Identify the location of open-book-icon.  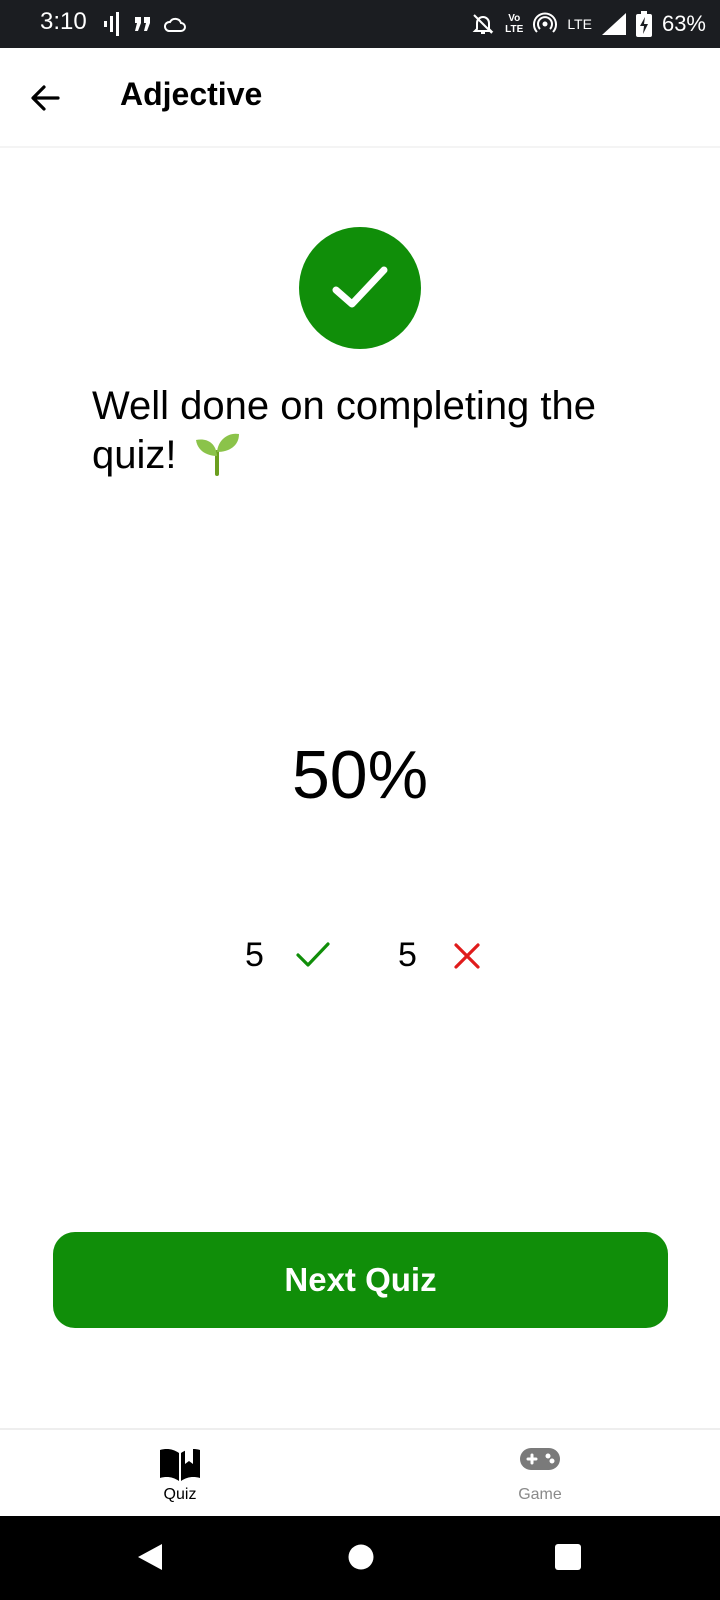
(180, 1464).